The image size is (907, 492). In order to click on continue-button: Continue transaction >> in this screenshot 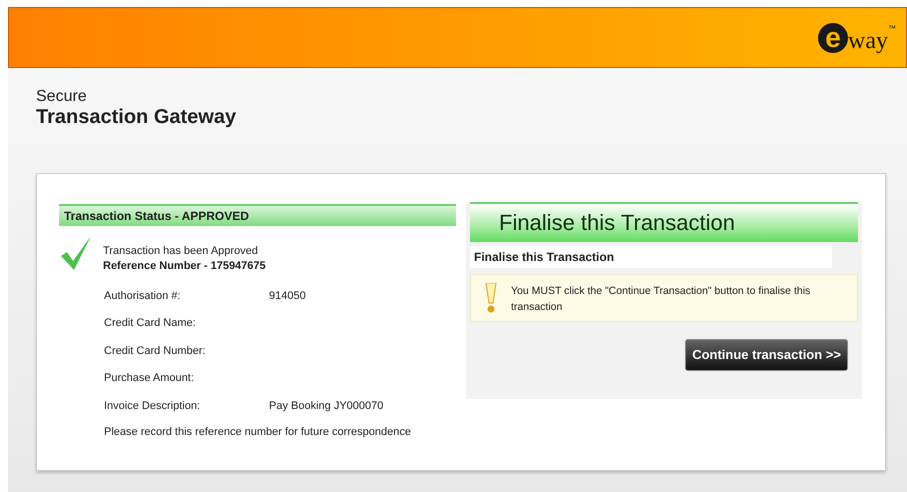, I will do `click(766, 355)`.